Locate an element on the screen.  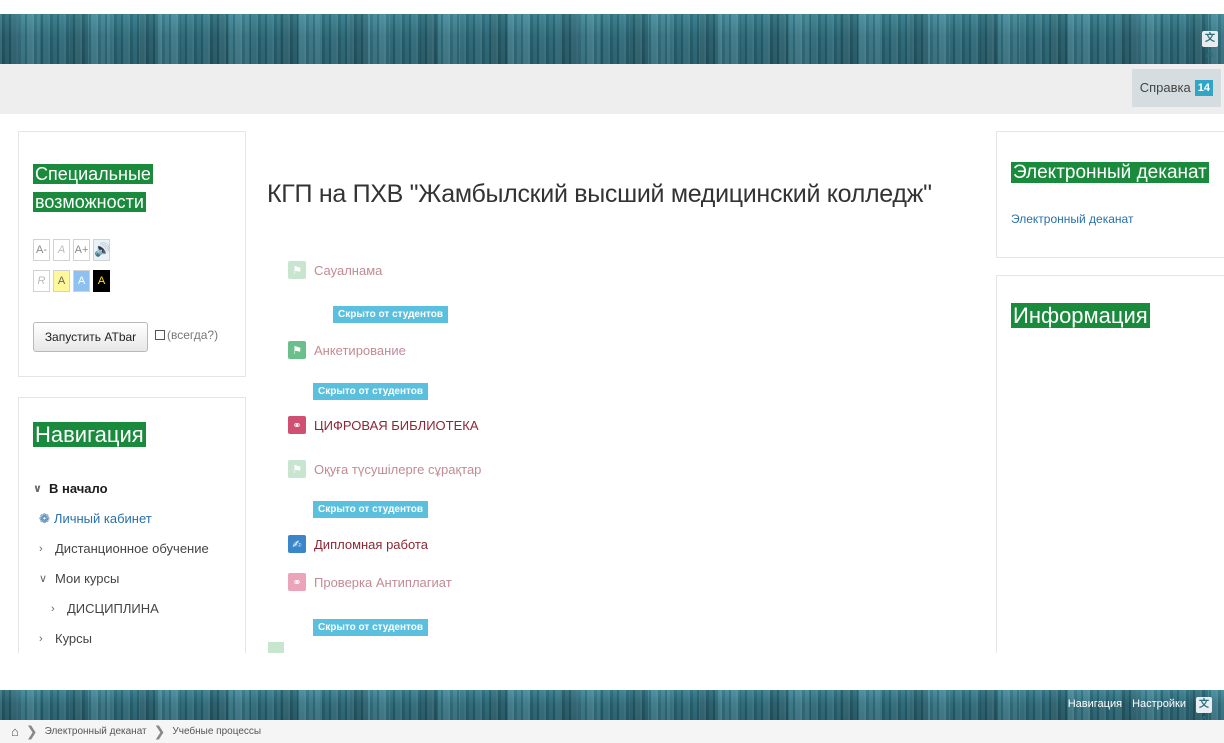
electronic-deanery-link: Электронный деканат is located at coordinates (1072, 219).